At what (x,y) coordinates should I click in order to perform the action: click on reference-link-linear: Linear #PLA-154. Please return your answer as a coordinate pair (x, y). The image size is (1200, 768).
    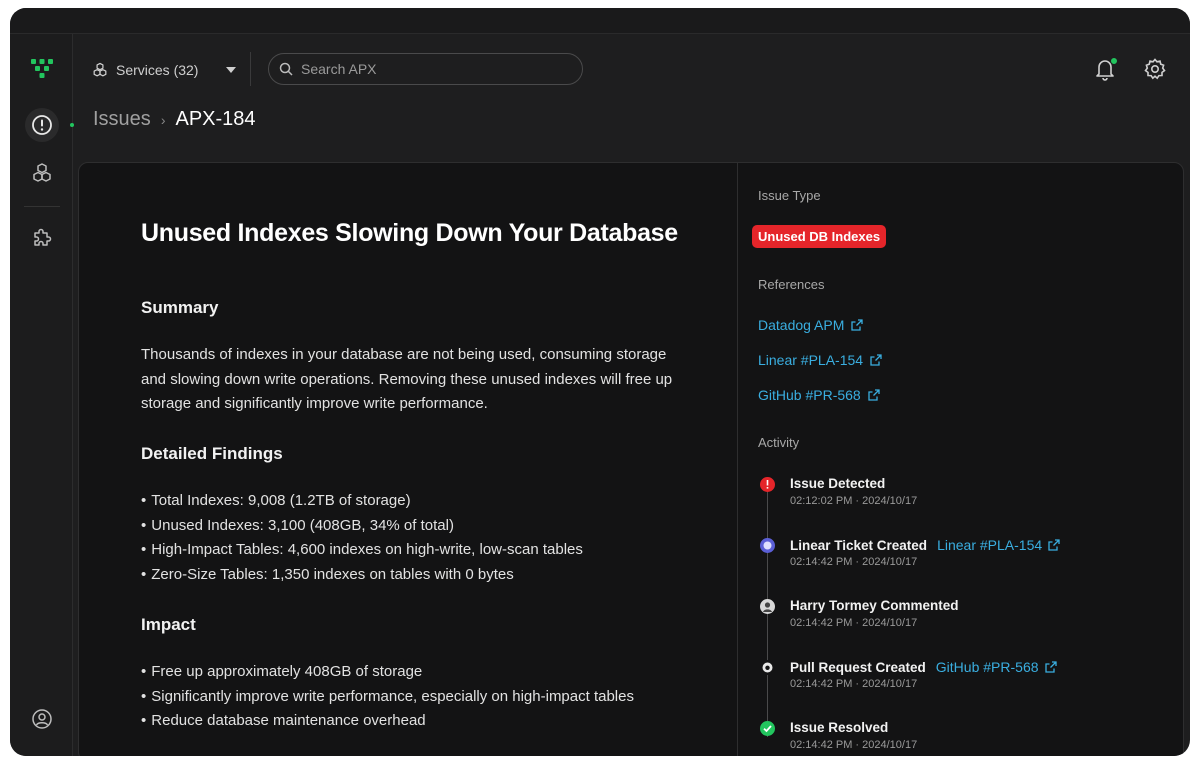
    Looking at the image, I should click on (820, 360).